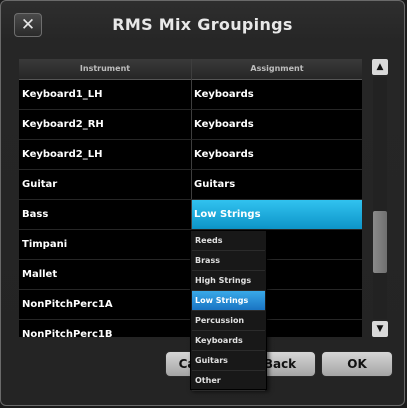 The width and height of the screenshot is (407, 408). Describe the element at coordinates (62, 94) in the screenshot. I see `instrument-cell: Keyboard1_LH` at that location.